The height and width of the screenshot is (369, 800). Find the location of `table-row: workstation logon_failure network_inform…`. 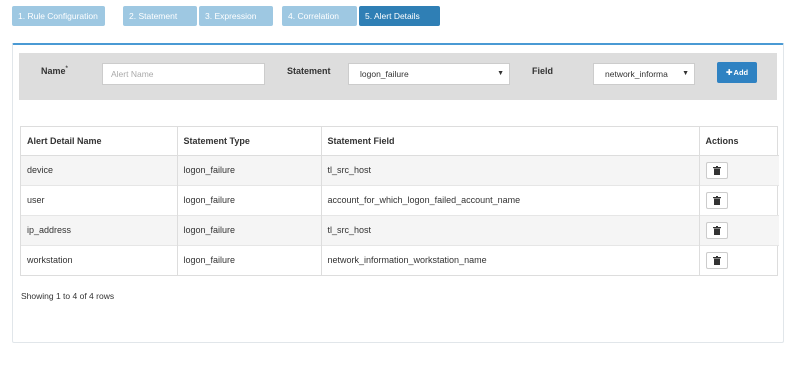

table-row: workstation logon_failure network_inform… is located at coordinates (400, 259).